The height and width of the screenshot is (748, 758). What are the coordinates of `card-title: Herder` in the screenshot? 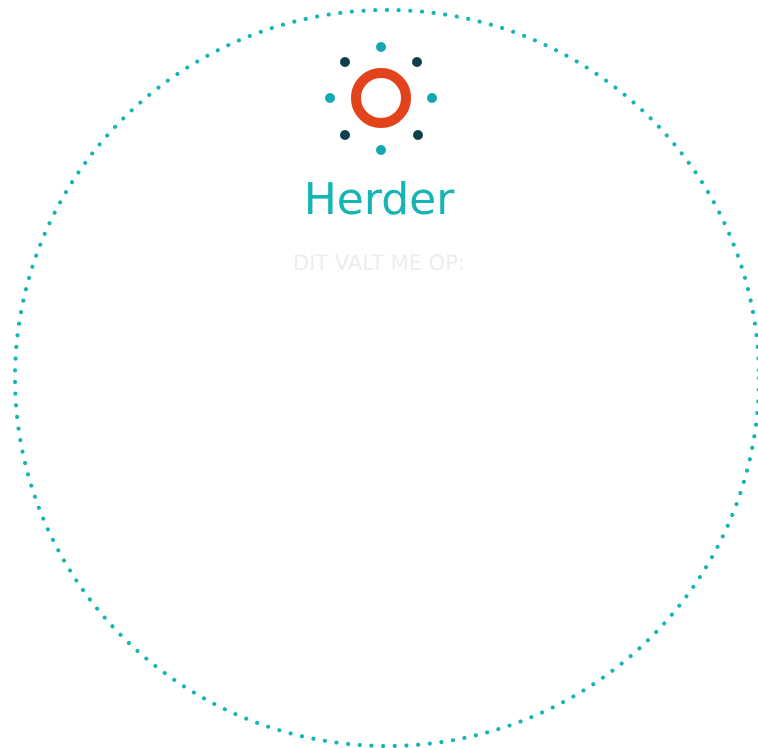 It's located at (379, 199).